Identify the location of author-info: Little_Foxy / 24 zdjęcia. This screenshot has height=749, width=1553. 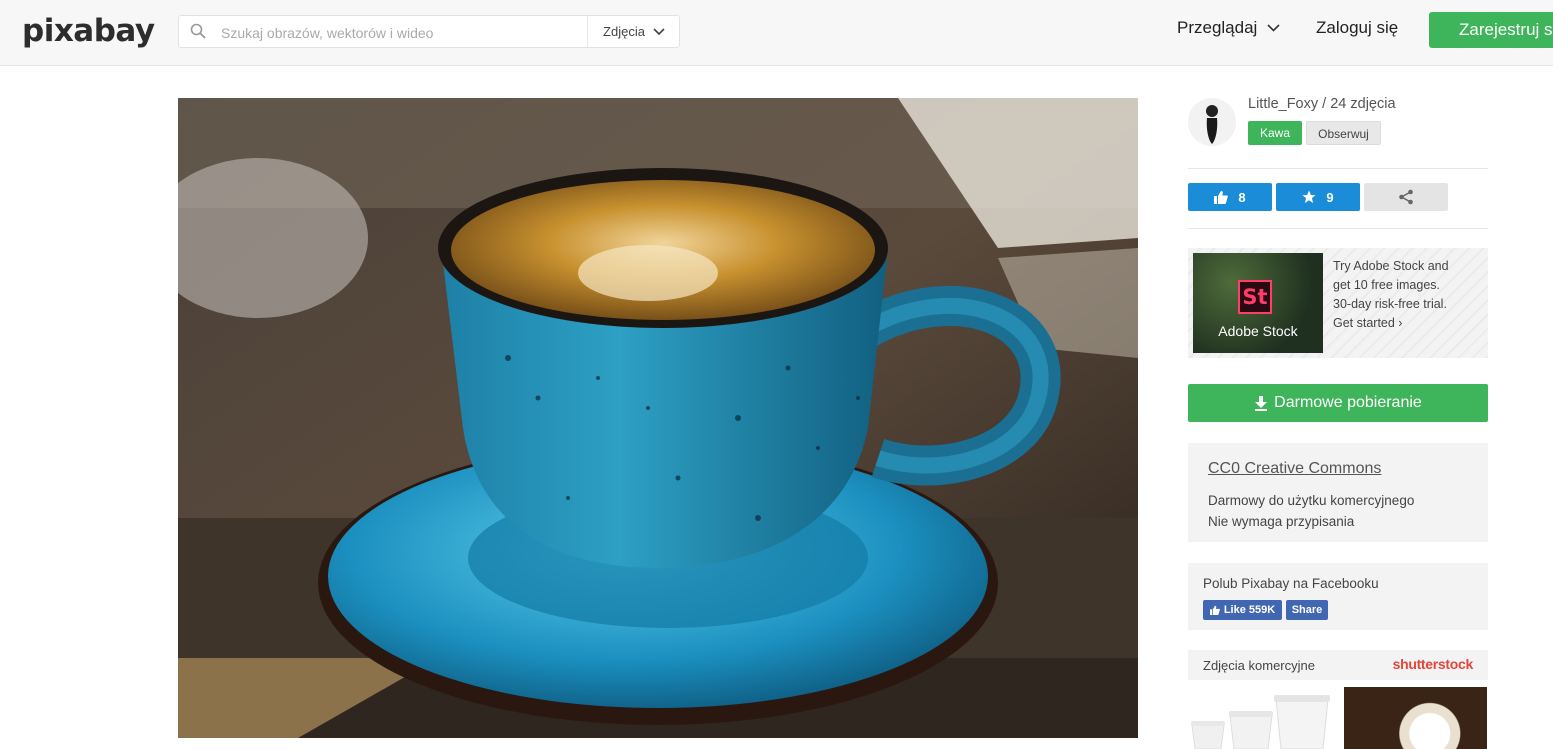
(1322, 104).